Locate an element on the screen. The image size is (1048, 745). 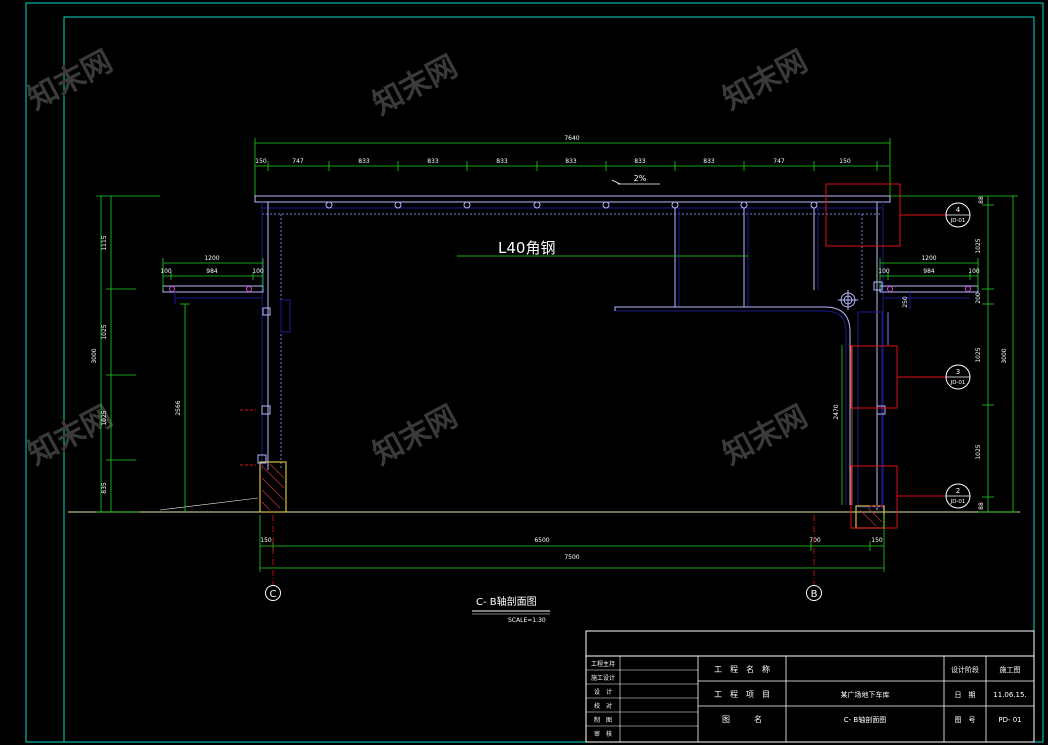
tb-row-label: 校 对 is located at coordinates (603, 706).